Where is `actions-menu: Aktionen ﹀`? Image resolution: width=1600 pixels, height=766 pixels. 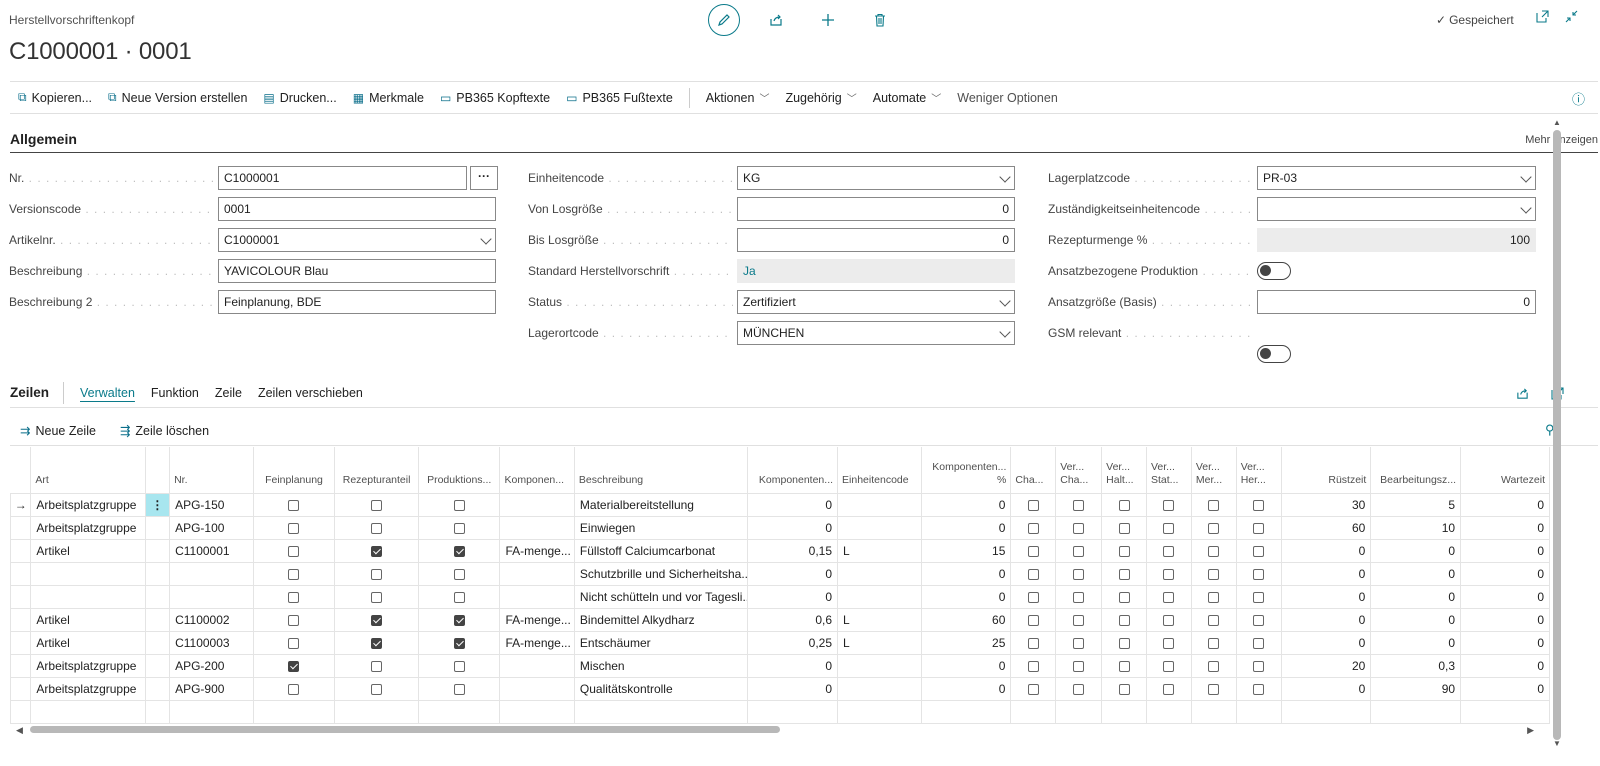 actions-menu: Aktionen ﹀ is located at coordinates (738, 97).